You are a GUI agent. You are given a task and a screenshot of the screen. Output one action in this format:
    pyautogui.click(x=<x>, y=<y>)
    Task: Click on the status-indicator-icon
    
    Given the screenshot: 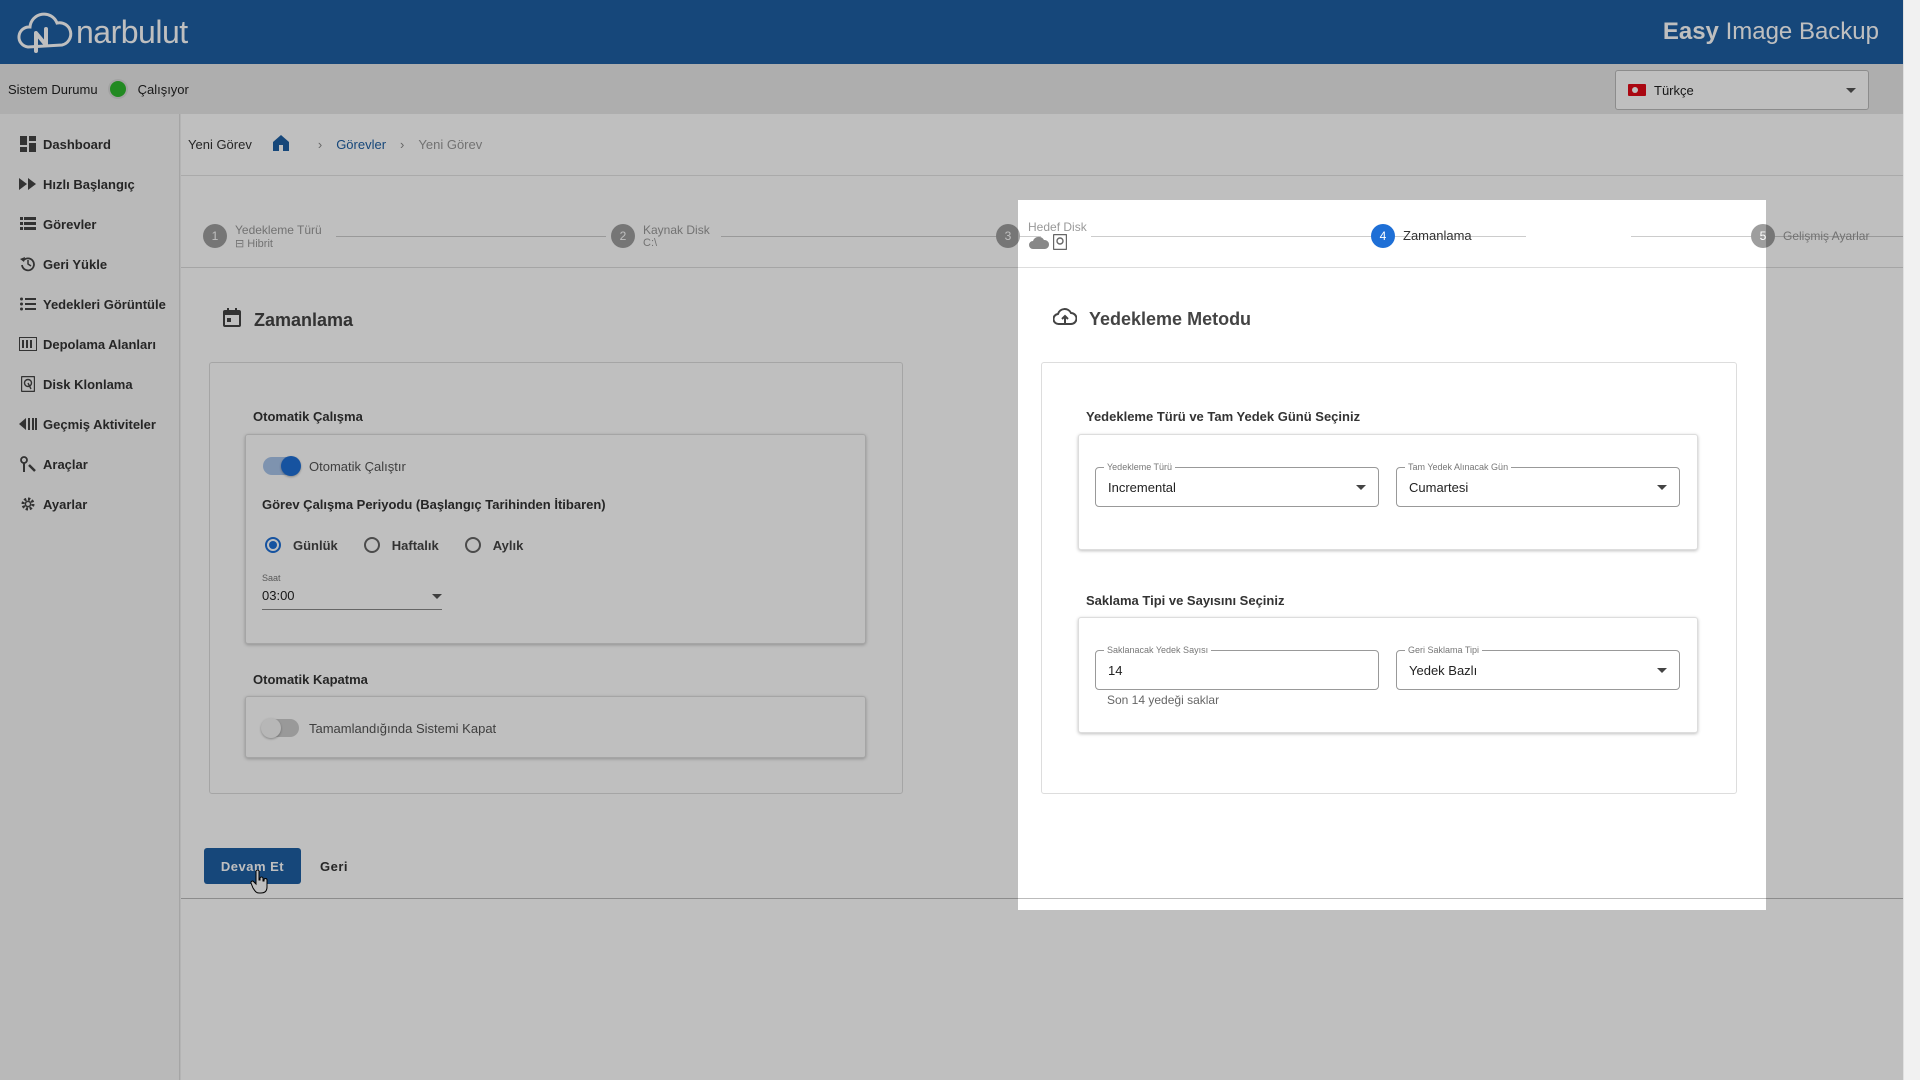 What is the action you would take?
    pyautogui.click(x=117, y=89)
    